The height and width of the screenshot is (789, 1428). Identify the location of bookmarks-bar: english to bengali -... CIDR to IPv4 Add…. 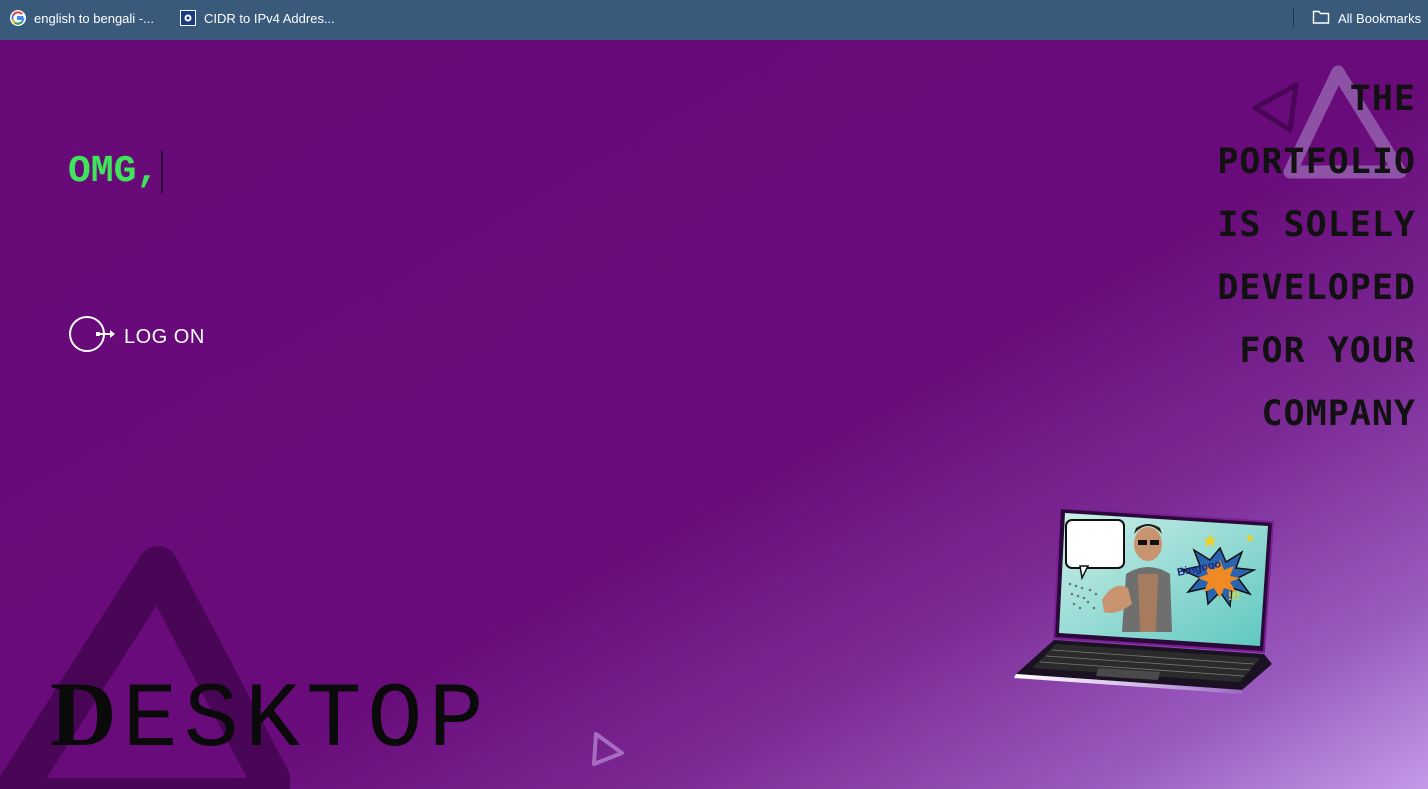
(714, 20).